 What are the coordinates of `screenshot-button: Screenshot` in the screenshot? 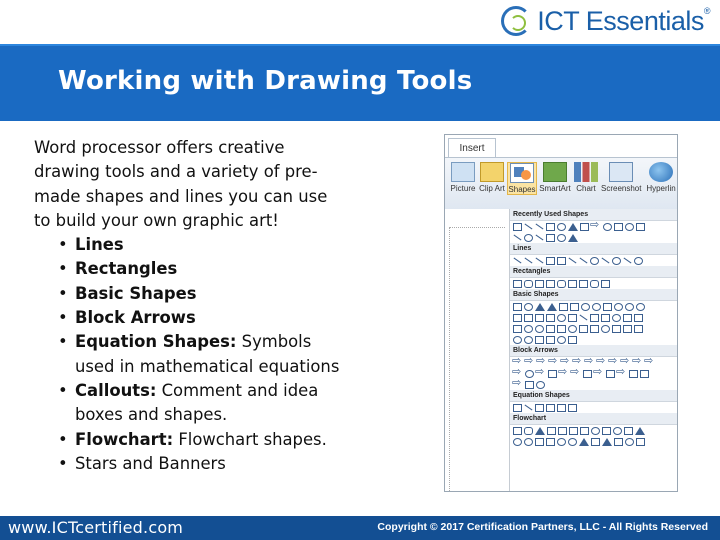 It's located at (621, 177).